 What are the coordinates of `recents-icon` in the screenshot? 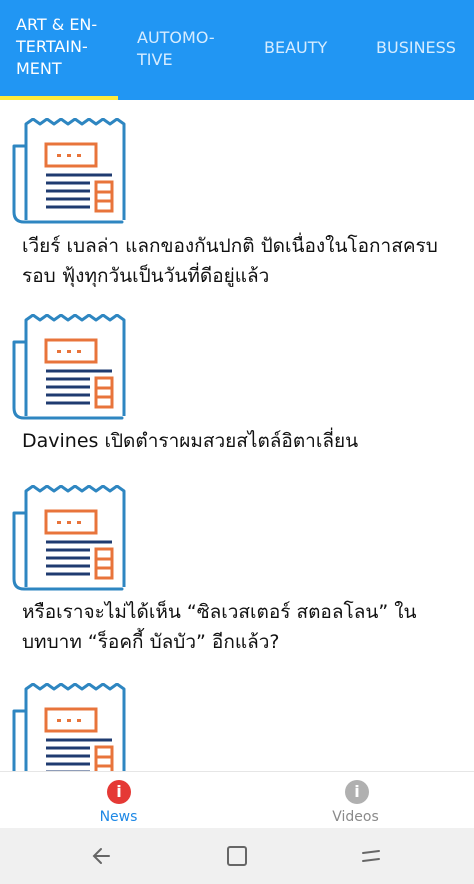 It's located at (237, 856).